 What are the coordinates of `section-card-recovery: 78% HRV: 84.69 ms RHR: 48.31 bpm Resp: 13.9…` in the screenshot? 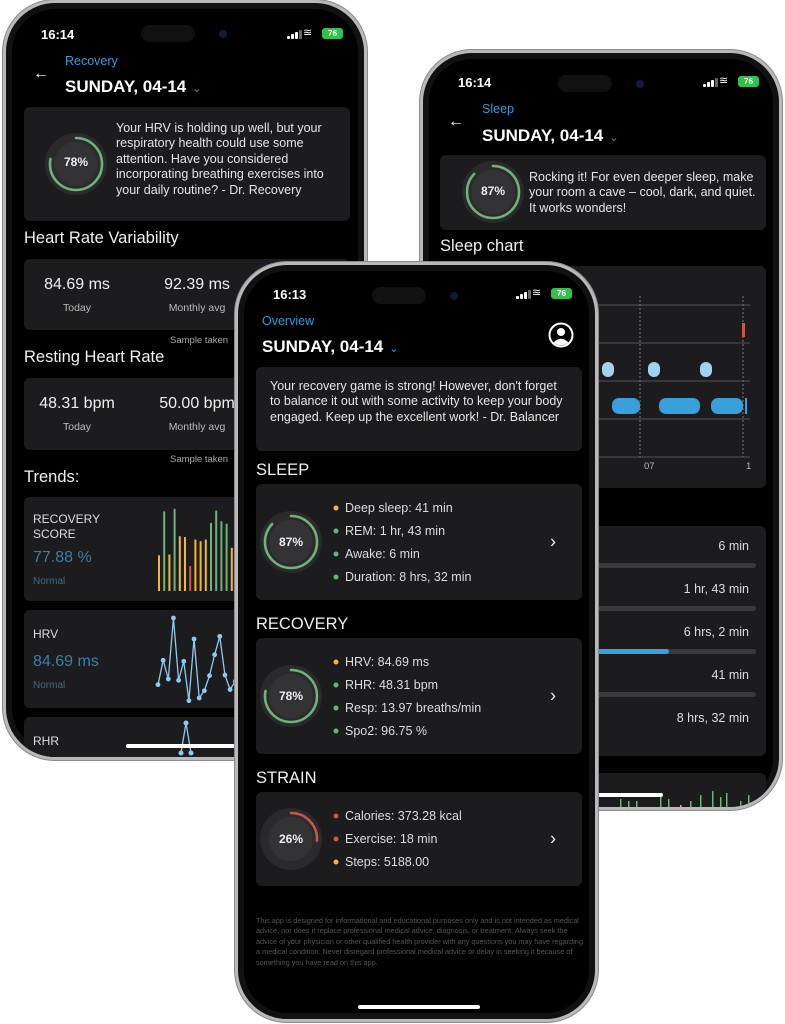 It's located at (419, 696).